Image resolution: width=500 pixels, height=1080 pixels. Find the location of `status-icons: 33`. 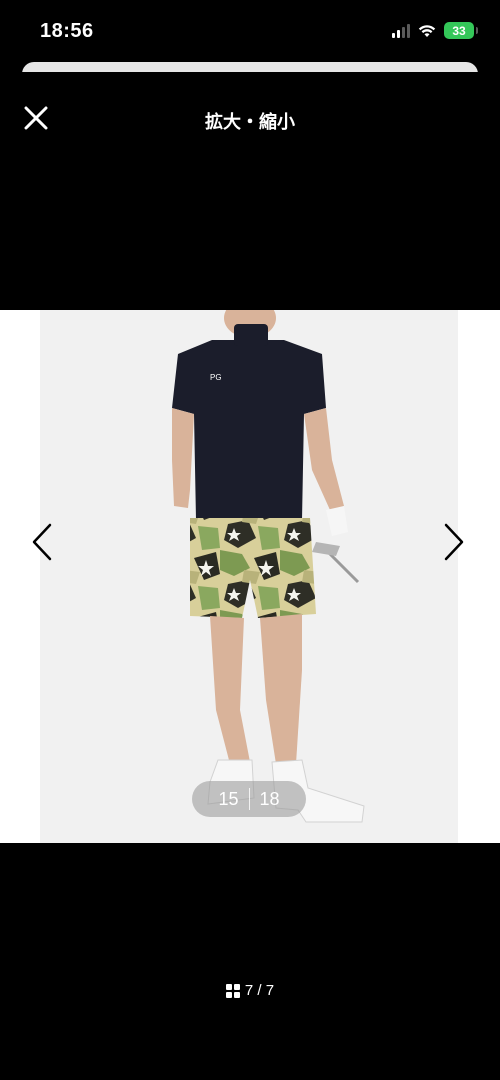

status-icons: 33 is located at coordinates (435, 30).